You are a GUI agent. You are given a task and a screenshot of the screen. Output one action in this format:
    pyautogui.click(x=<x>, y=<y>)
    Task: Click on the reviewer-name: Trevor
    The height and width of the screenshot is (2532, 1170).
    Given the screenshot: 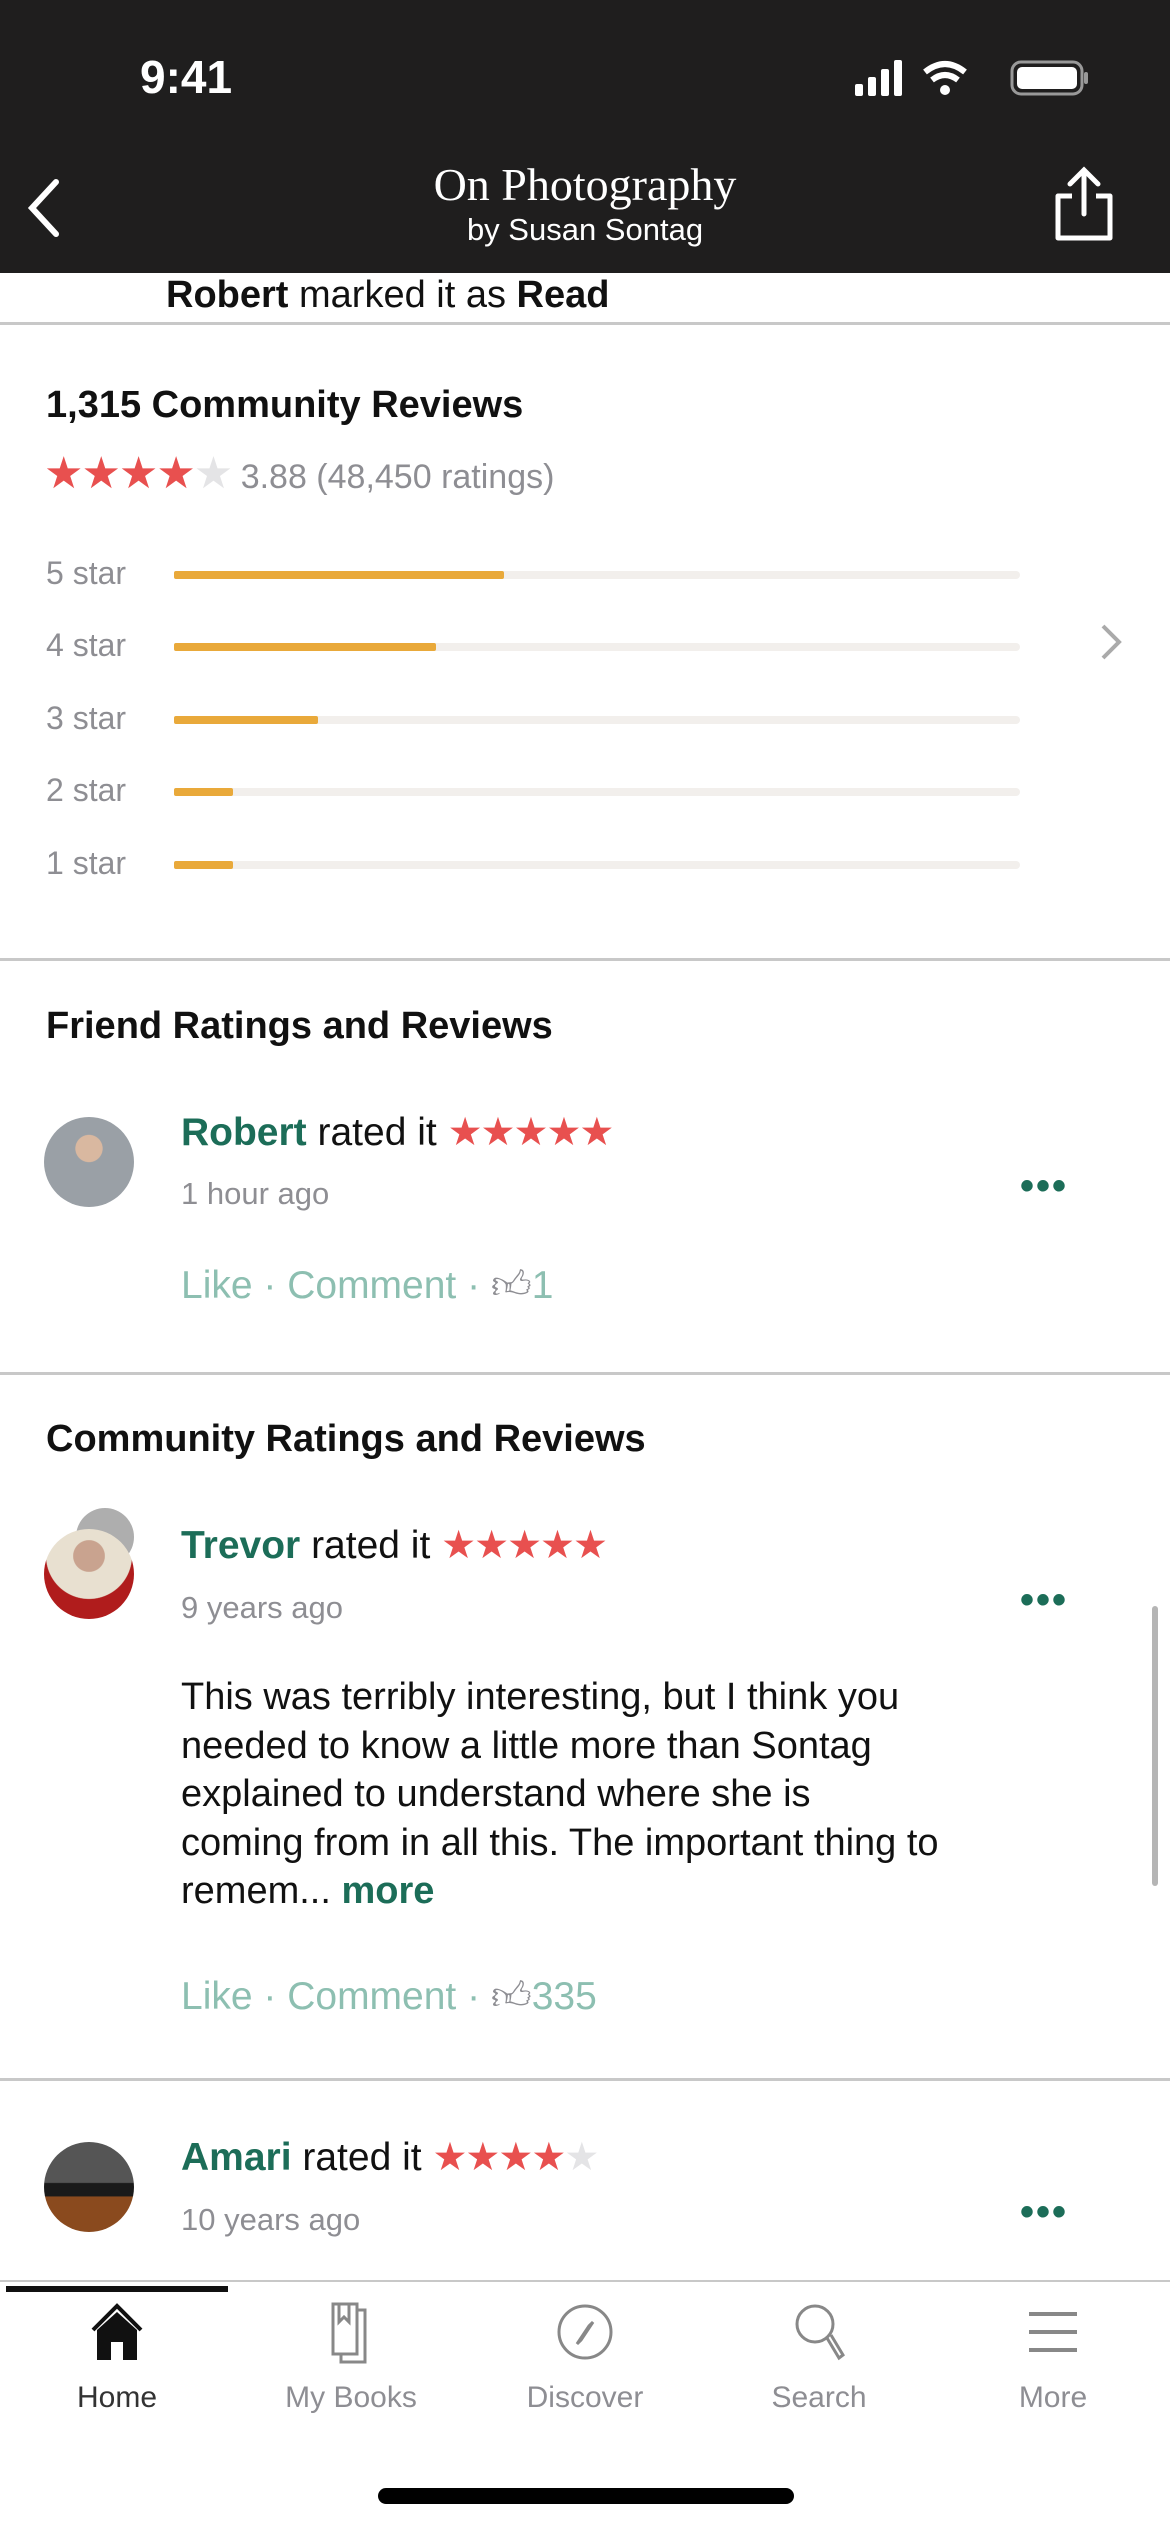 What is the action you would take?
    pyautogui.click(x=240, y=1545)
    